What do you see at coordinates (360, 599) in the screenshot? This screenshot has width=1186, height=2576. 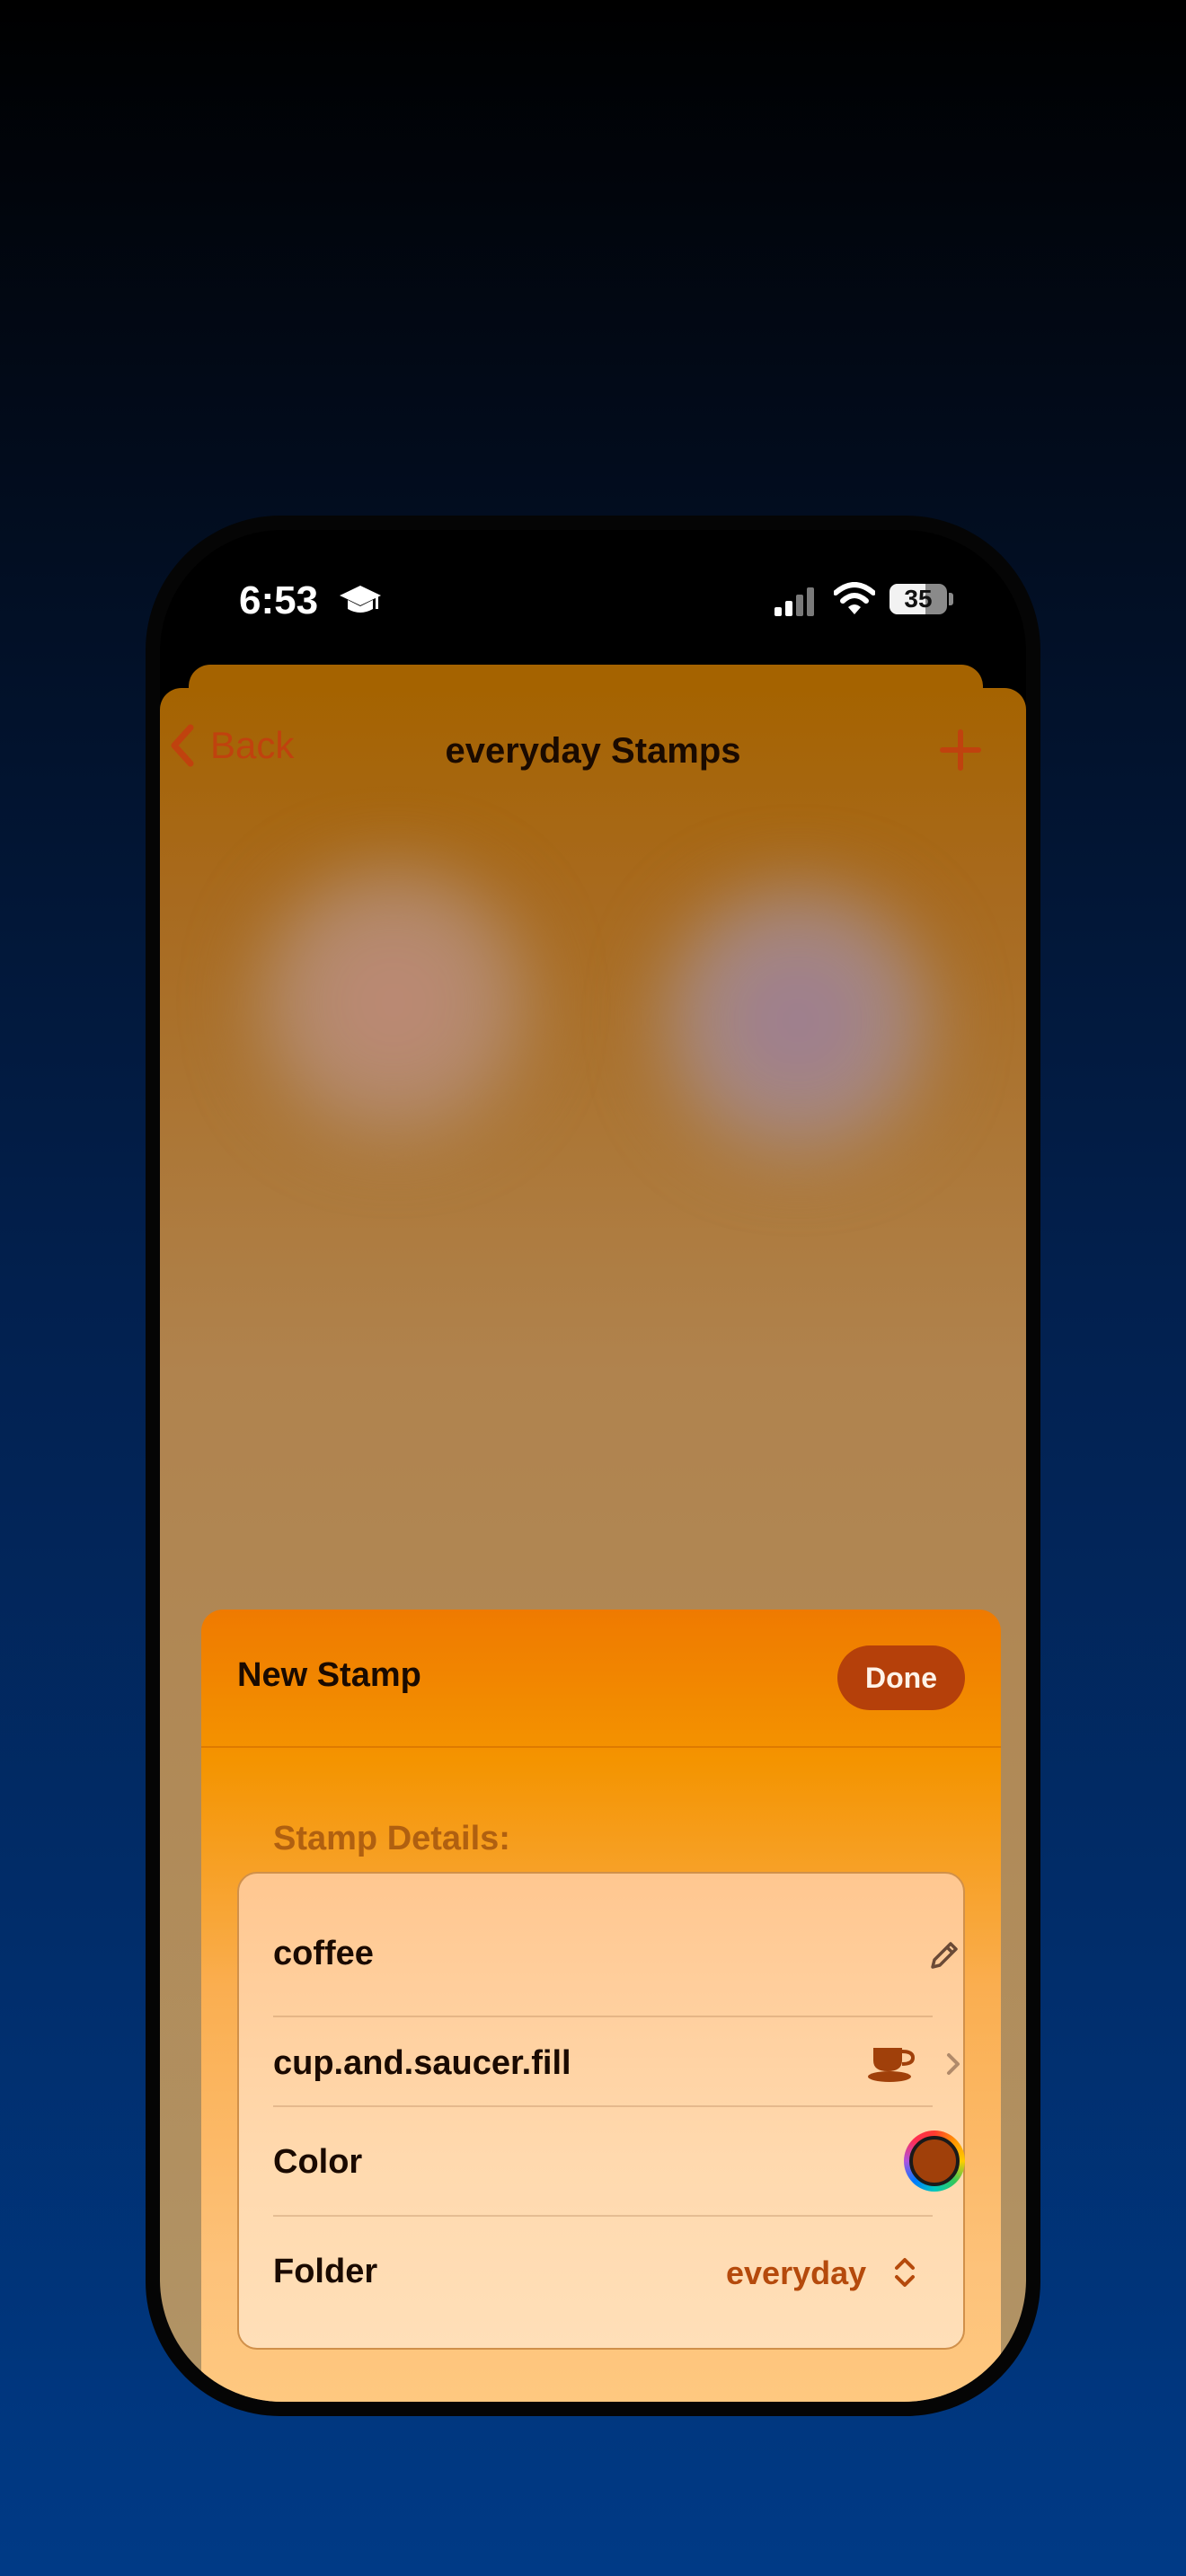 I see `graduation-cap-icon` at bounding box center [360, 599].